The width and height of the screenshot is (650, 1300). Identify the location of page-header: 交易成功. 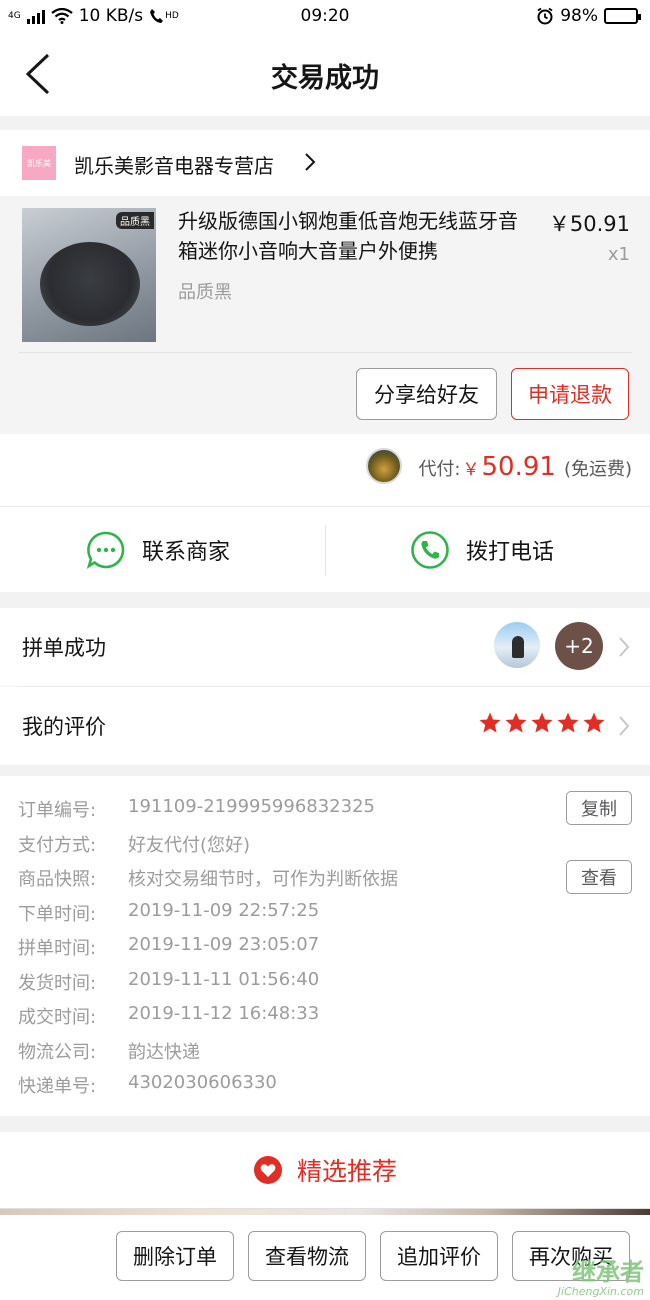
(325, 75).